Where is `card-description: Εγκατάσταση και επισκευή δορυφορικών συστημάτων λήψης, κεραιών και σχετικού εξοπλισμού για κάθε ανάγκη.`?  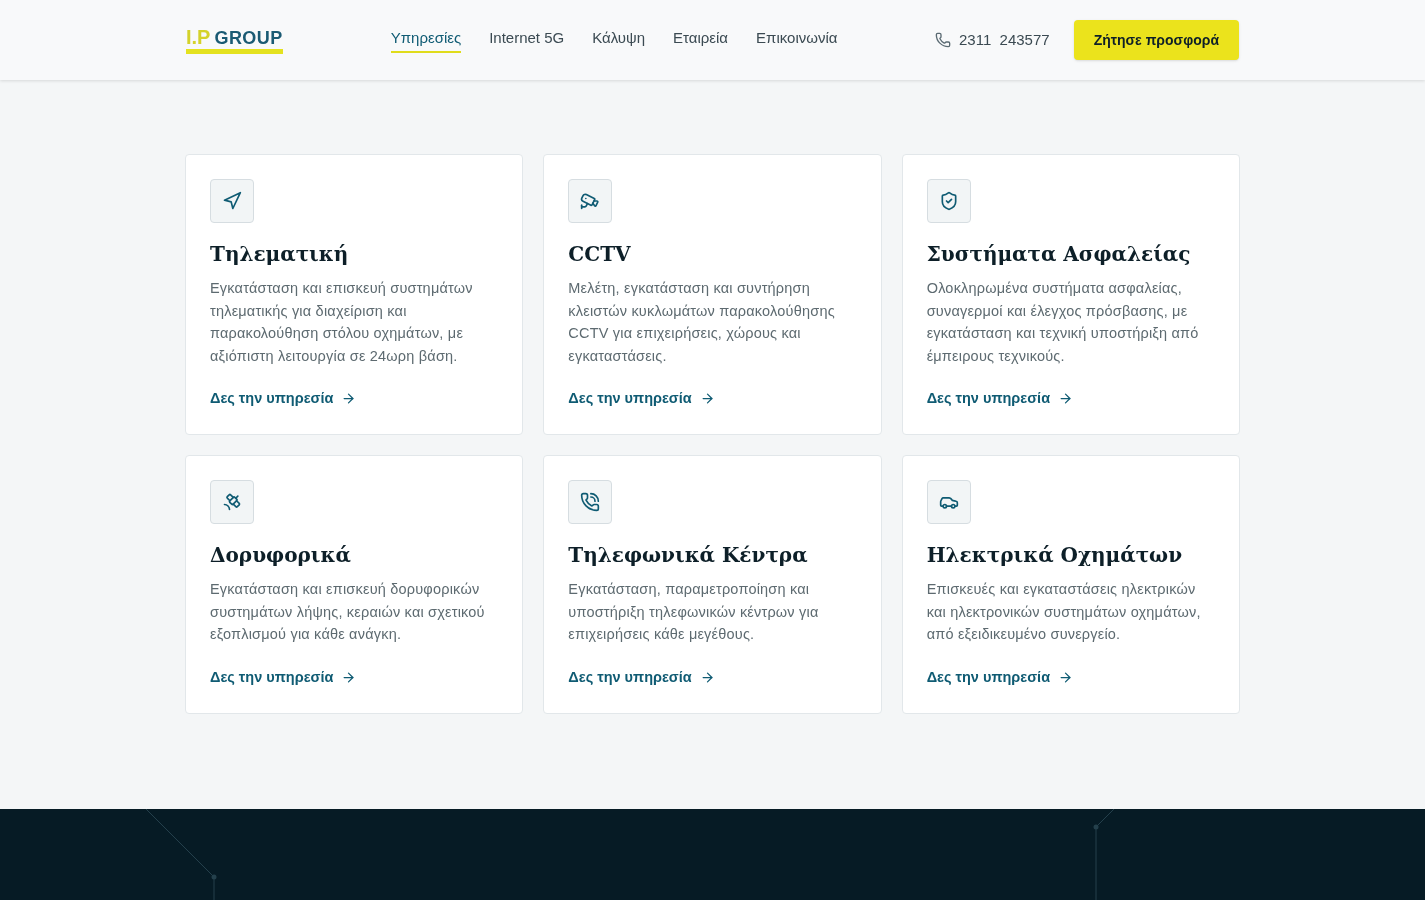 card-description: Εγκατάσταση και επισκευή δορυφορικών συστημάτων λήψης, κεραιών και σχετικού εξοπλισμού για κάθε ανάγκη. is located at coordinates (348, 612).